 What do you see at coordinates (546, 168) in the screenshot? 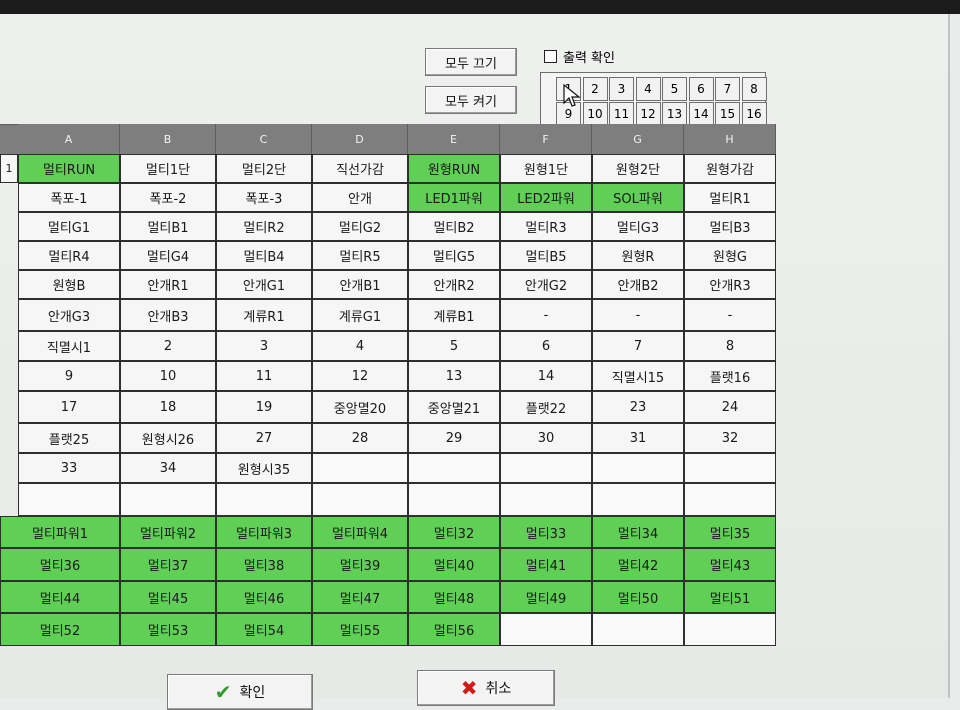
I see `table-cell: 원형1단` at bounding box center [546, 168].